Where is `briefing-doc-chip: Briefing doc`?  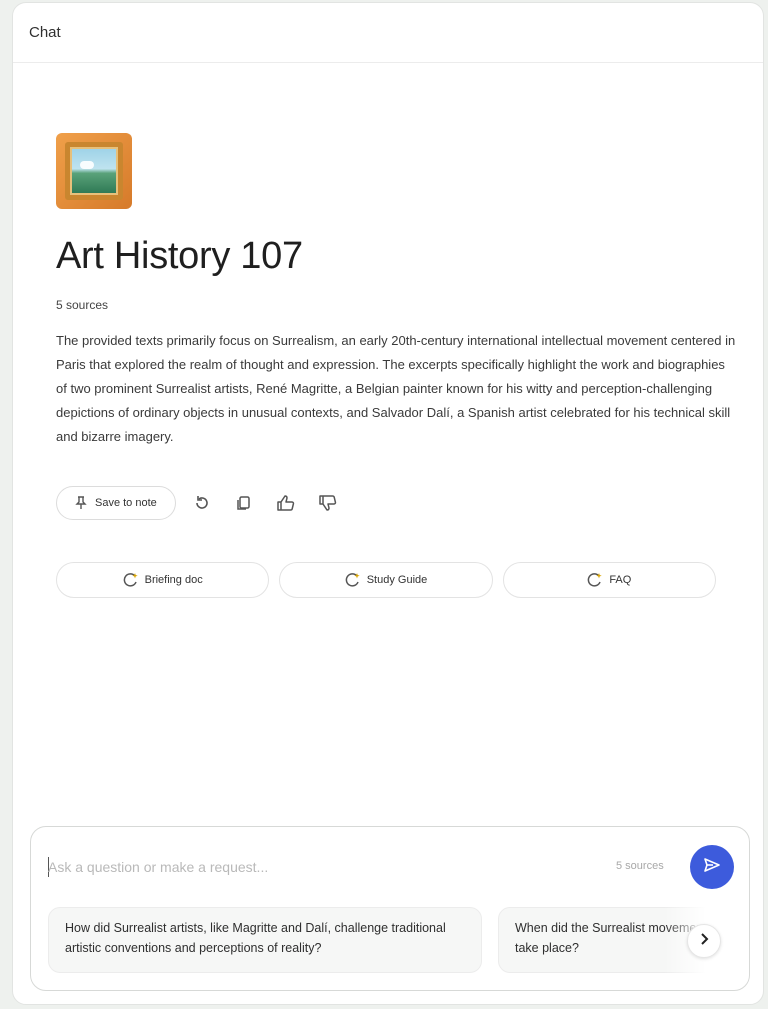 briefing-doc-chip: Briefing doc is located at coordinates (163, 580).